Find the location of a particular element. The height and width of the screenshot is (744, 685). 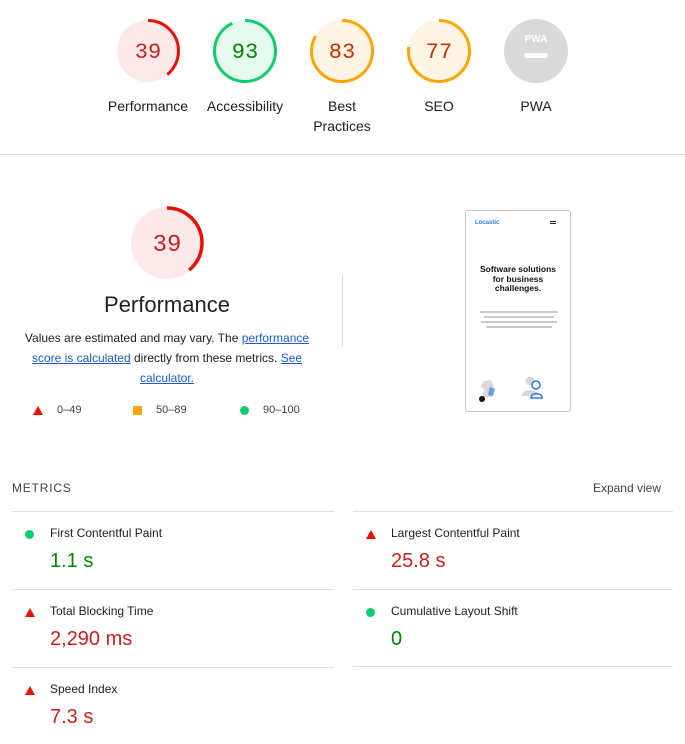

gauge-seo: 77 SEO is located at coordinates (439, 67).